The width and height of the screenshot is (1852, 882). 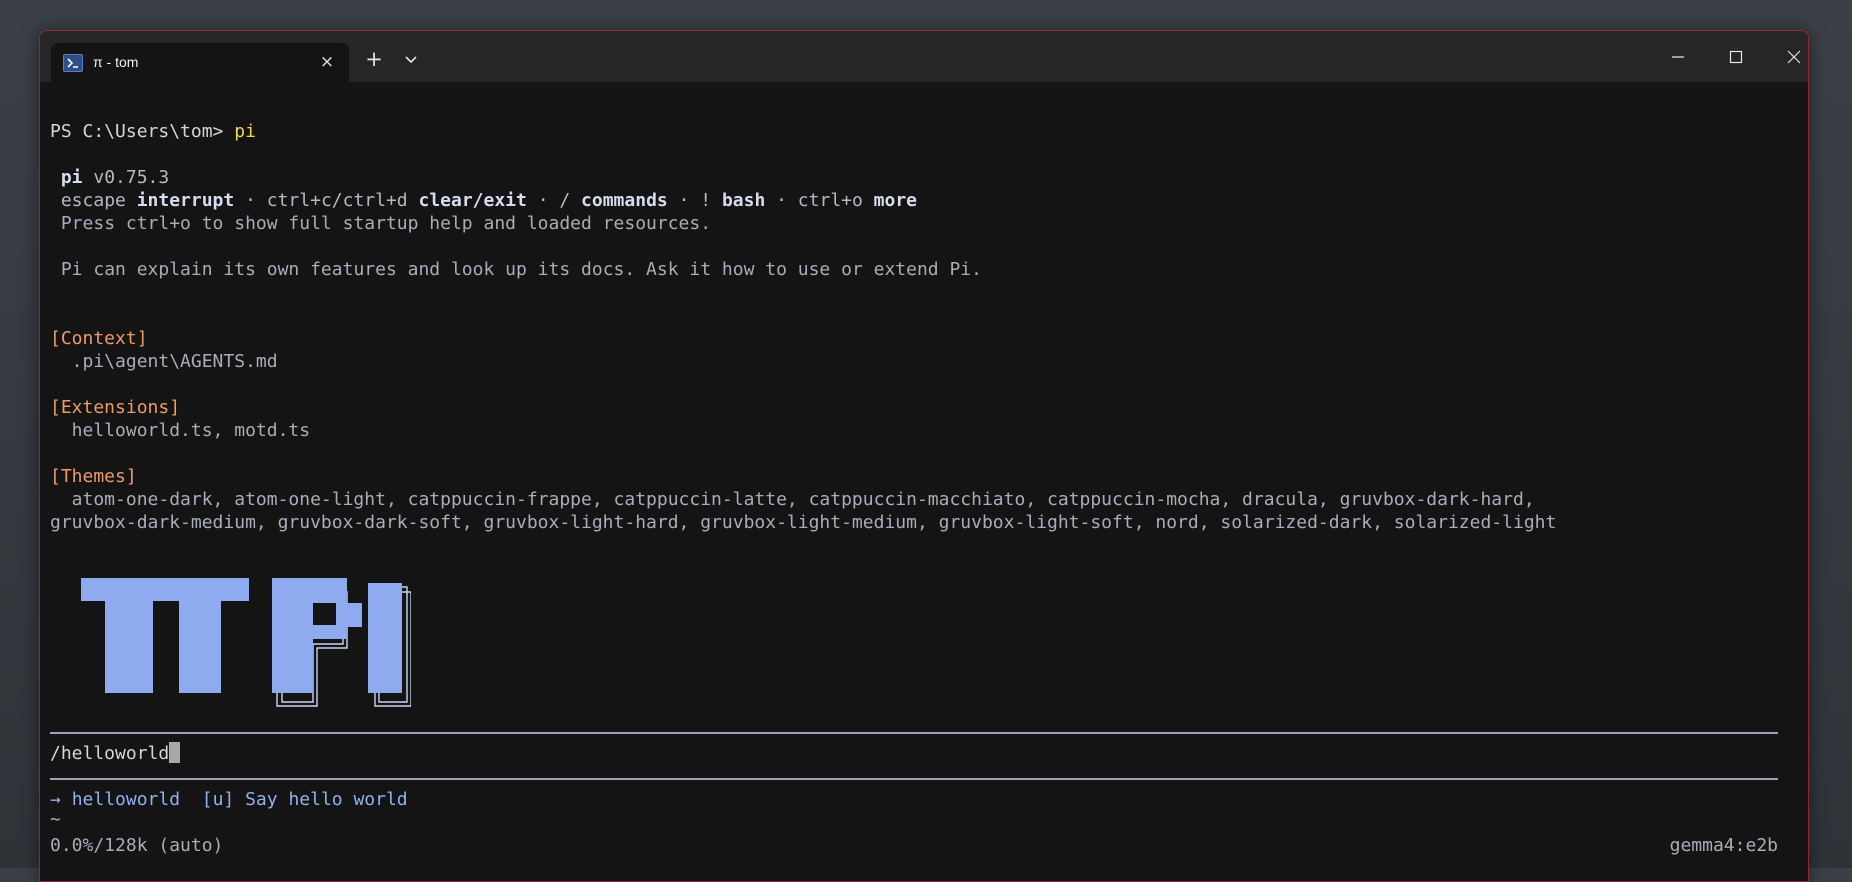 What do you see at coordinates (924, 56) in the screenshot?
I see `title-bar: π - tom × +` at bounding box center [924, 56].